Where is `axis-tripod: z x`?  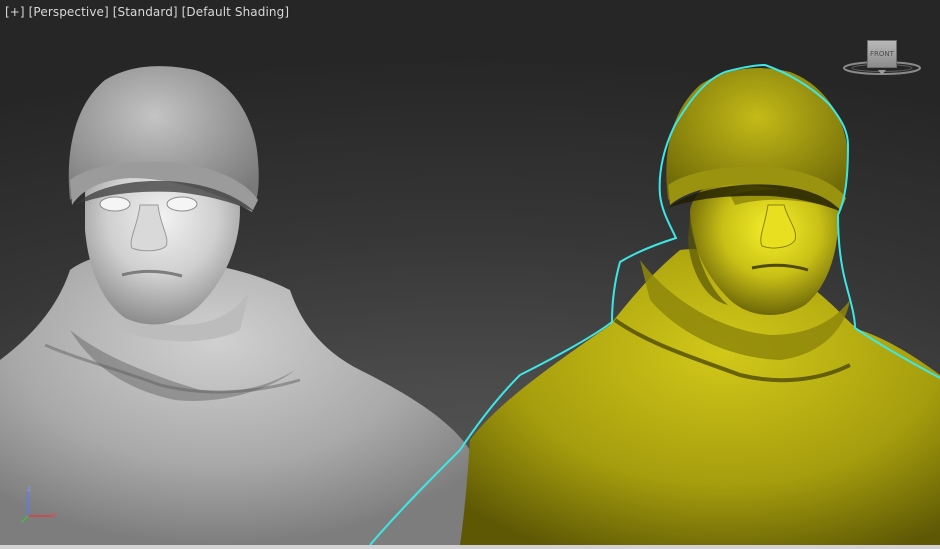 axis-tripod: z x is located at coordinates (41, 505).